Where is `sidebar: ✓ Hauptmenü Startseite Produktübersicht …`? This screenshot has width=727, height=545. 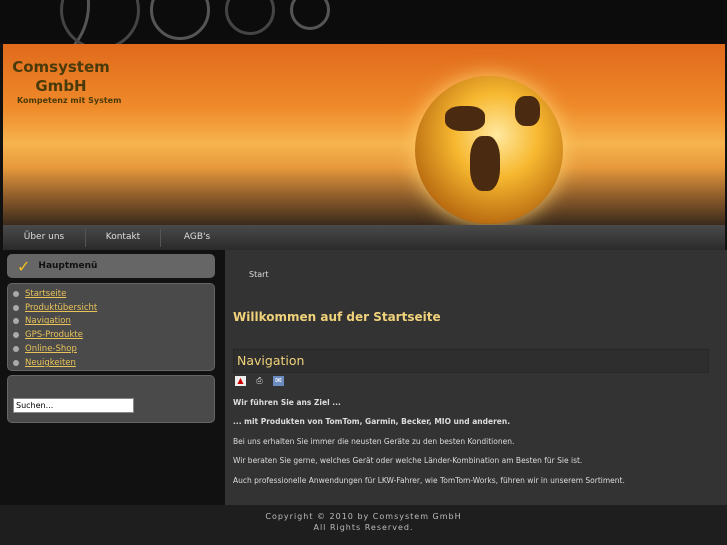
sidebar: ✓ Hauptmenü Startseite Produktübersicht … is located at coordinates (111, 338).